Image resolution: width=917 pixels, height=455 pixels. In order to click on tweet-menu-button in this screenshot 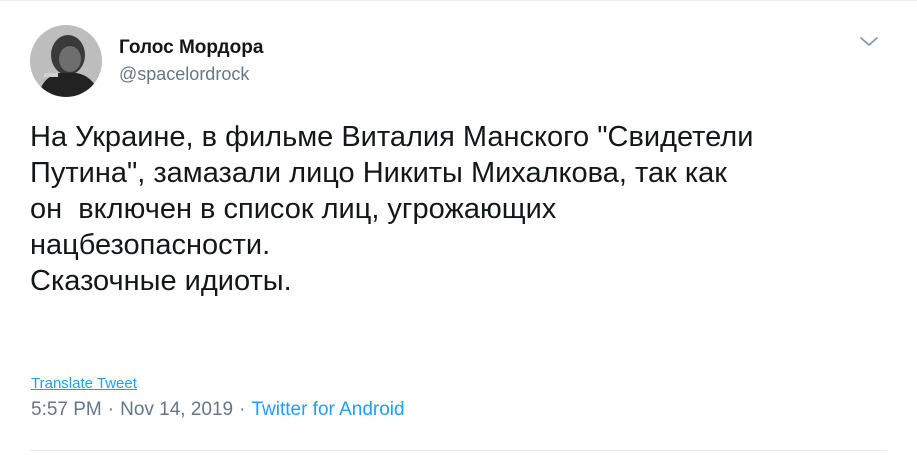, I will do `click(869, 42)`.